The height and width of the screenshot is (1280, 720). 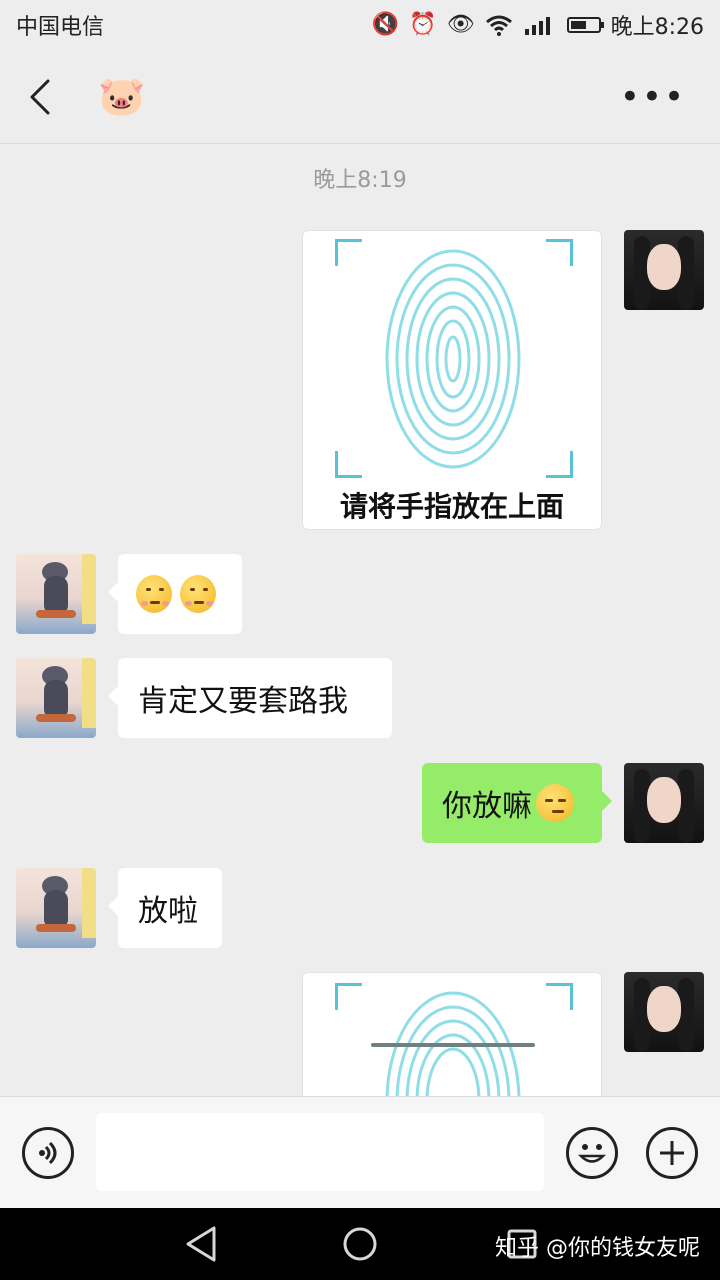 What do you see at coordinates (360, 97) in the screenshot?
I see `chat-header: 🐷 •••` at bounding box center [360, 97].